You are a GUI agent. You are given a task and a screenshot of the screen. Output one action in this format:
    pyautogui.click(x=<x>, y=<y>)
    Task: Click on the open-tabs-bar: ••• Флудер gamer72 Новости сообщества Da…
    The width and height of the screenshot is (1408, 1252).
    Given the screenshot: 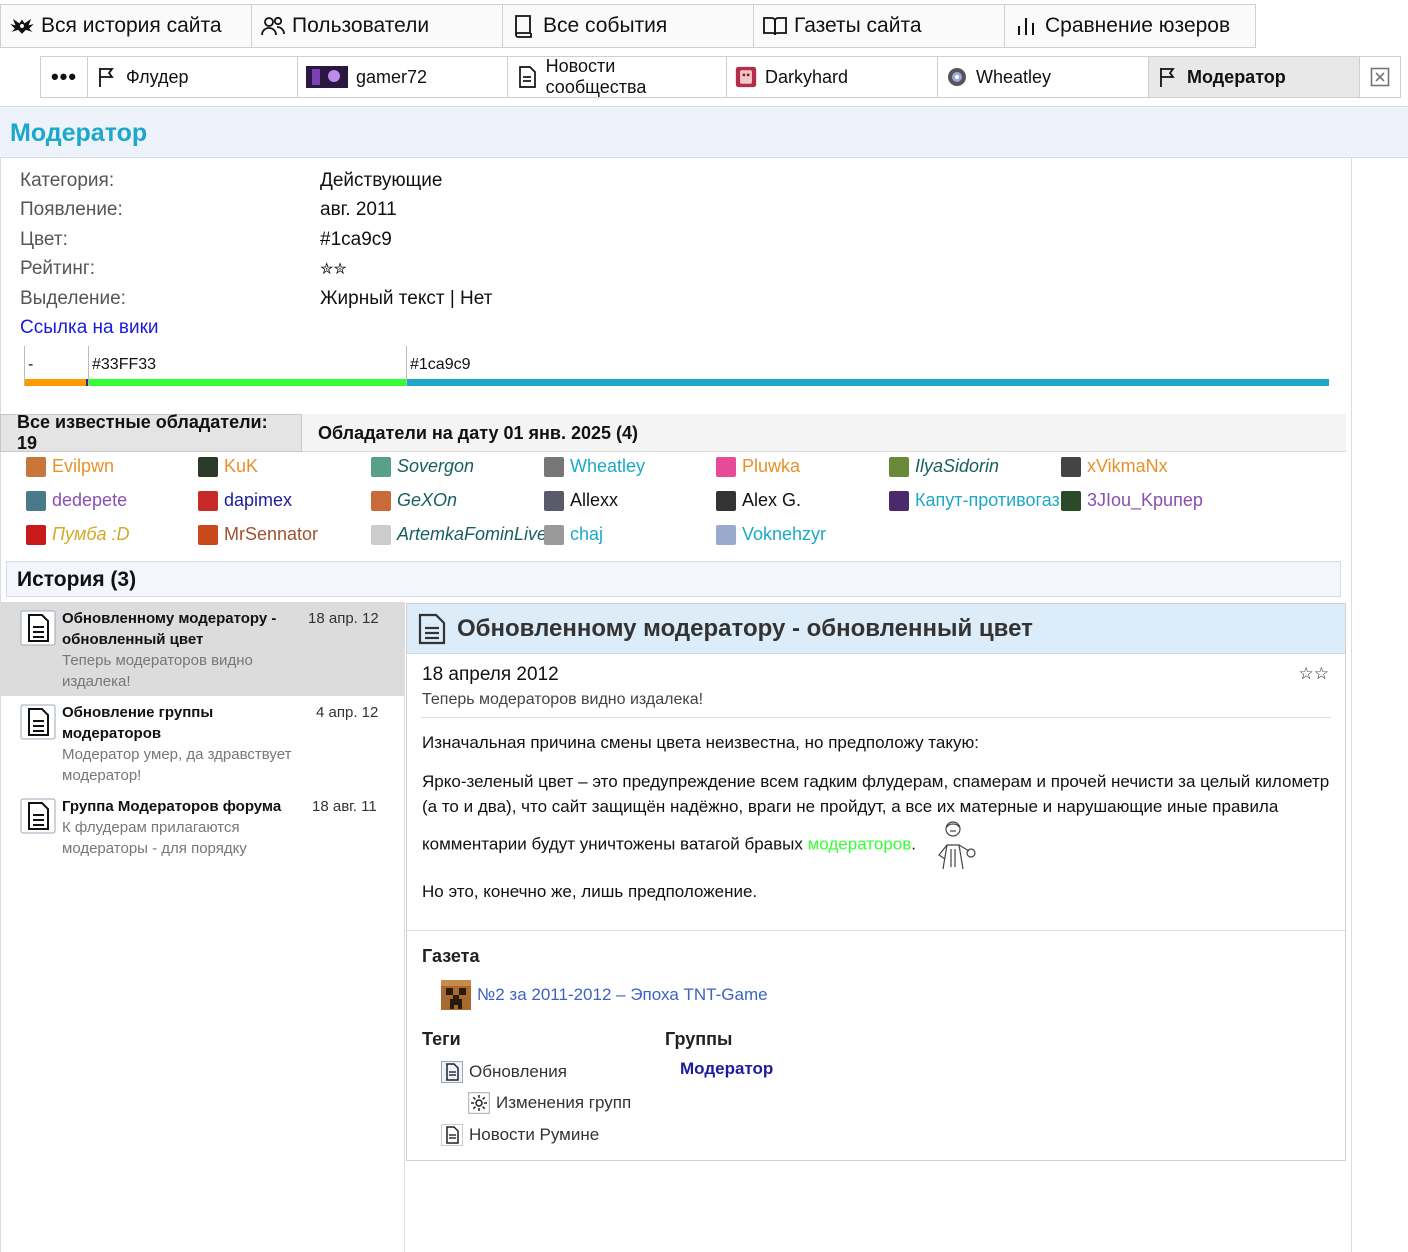 What is the action you would take?
    pyautogui.click(x=720, y=77)
    